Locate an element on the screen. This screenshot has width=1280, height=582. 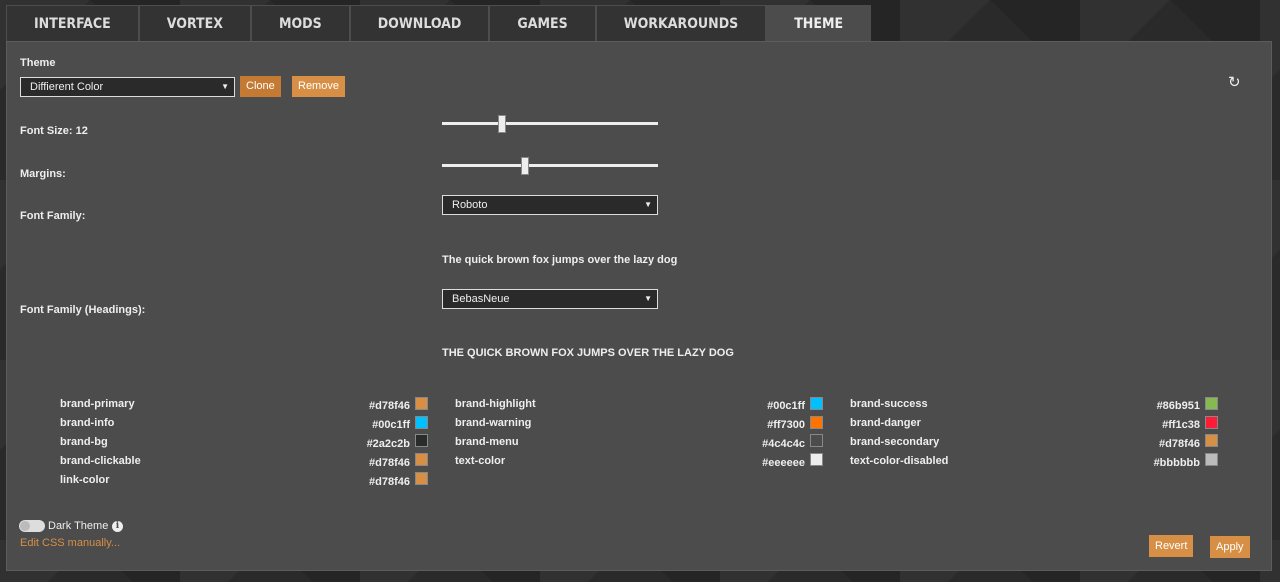
revert-button: Revert is located at coordinates (1171, 546).